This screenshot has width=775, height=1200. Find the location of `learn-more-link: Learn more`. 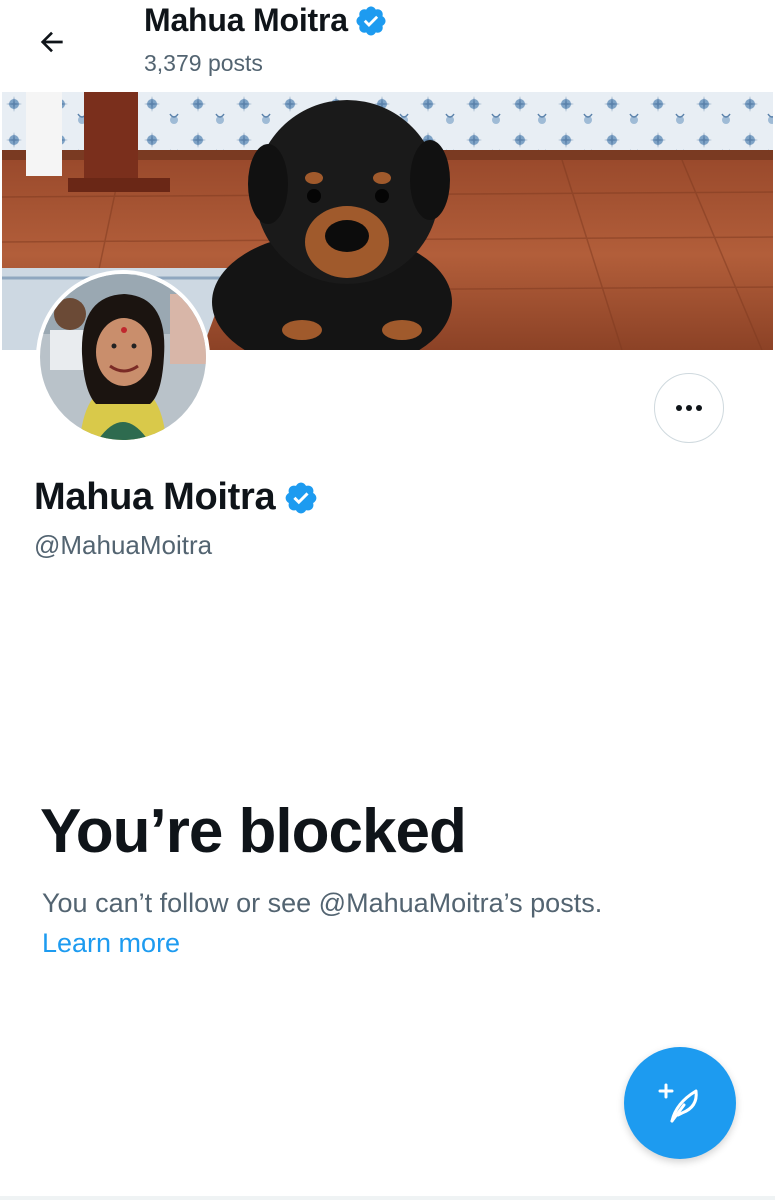

learn-more-link: Learn more is located at coordinates (111, 943).